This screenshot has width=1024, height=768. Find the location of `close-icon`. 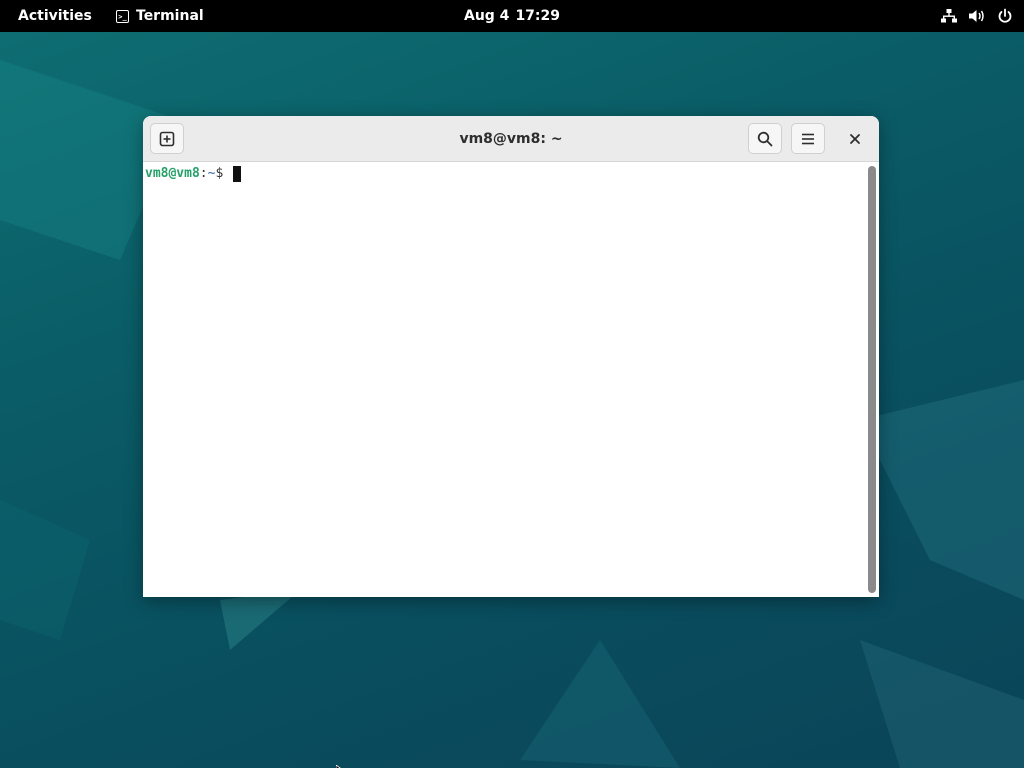

close-icon is located at coordinates (855, 139).